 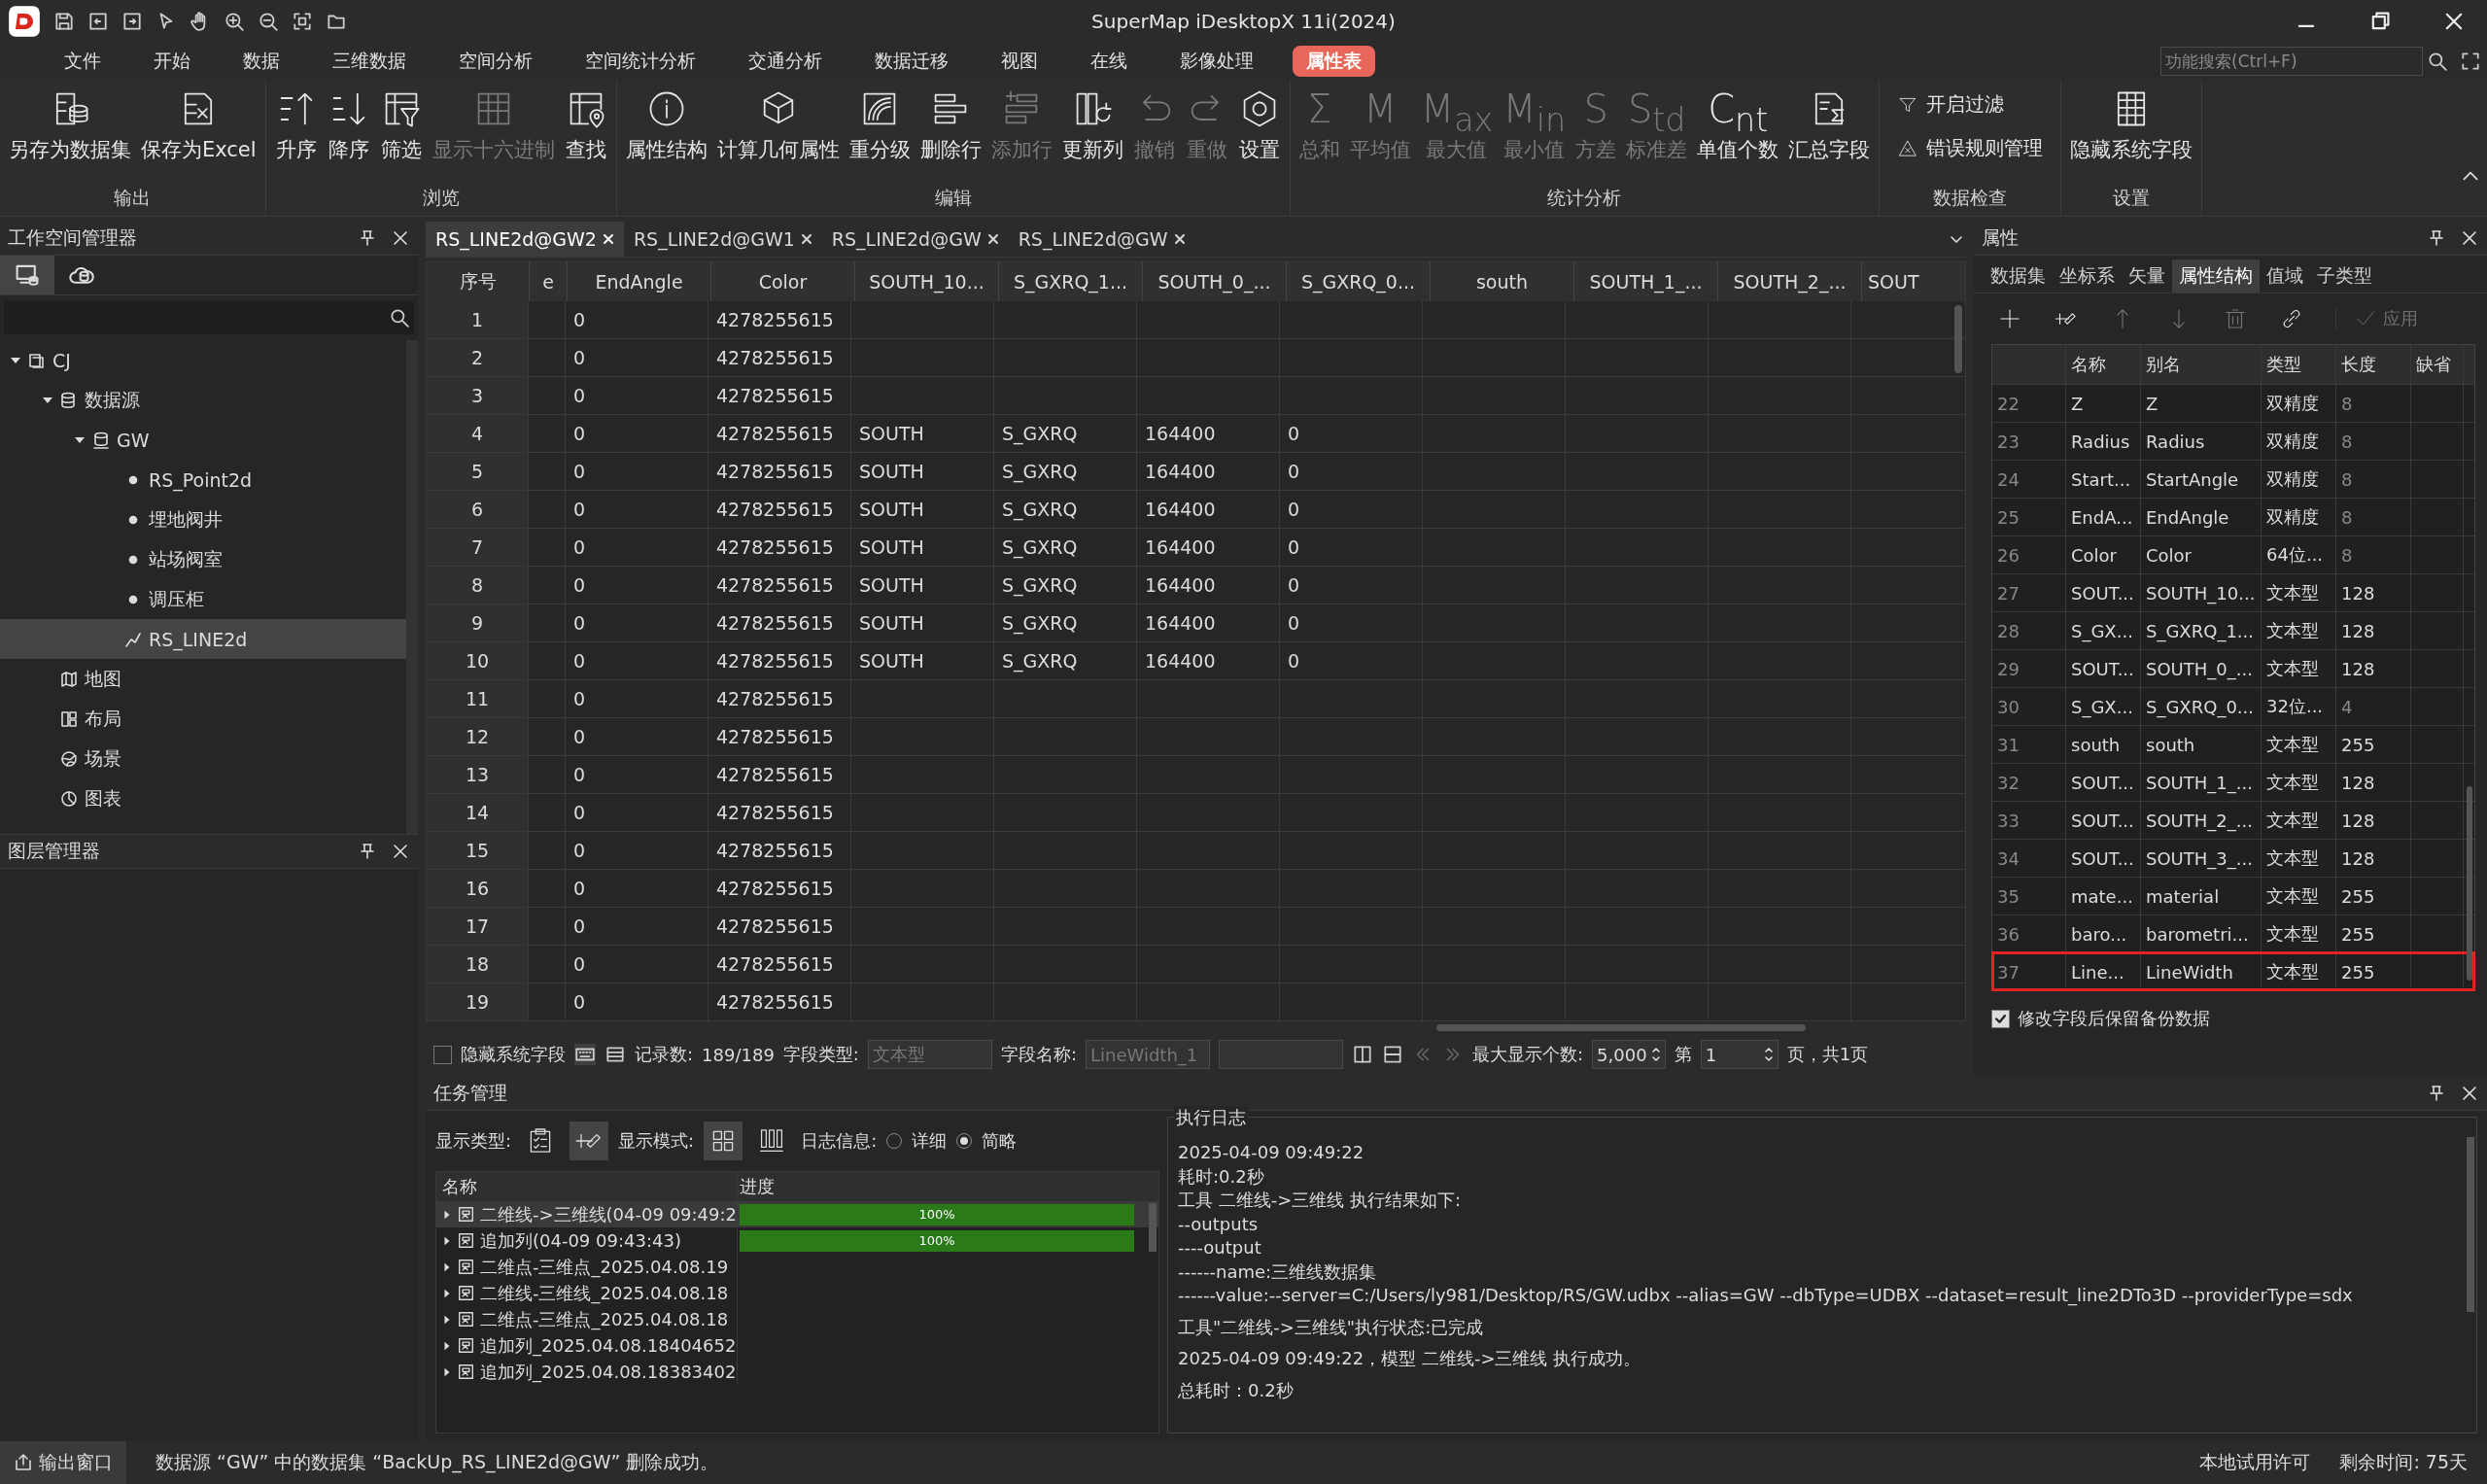 I want to click on radio-label: 简略, so click(x=1000, y=1141).